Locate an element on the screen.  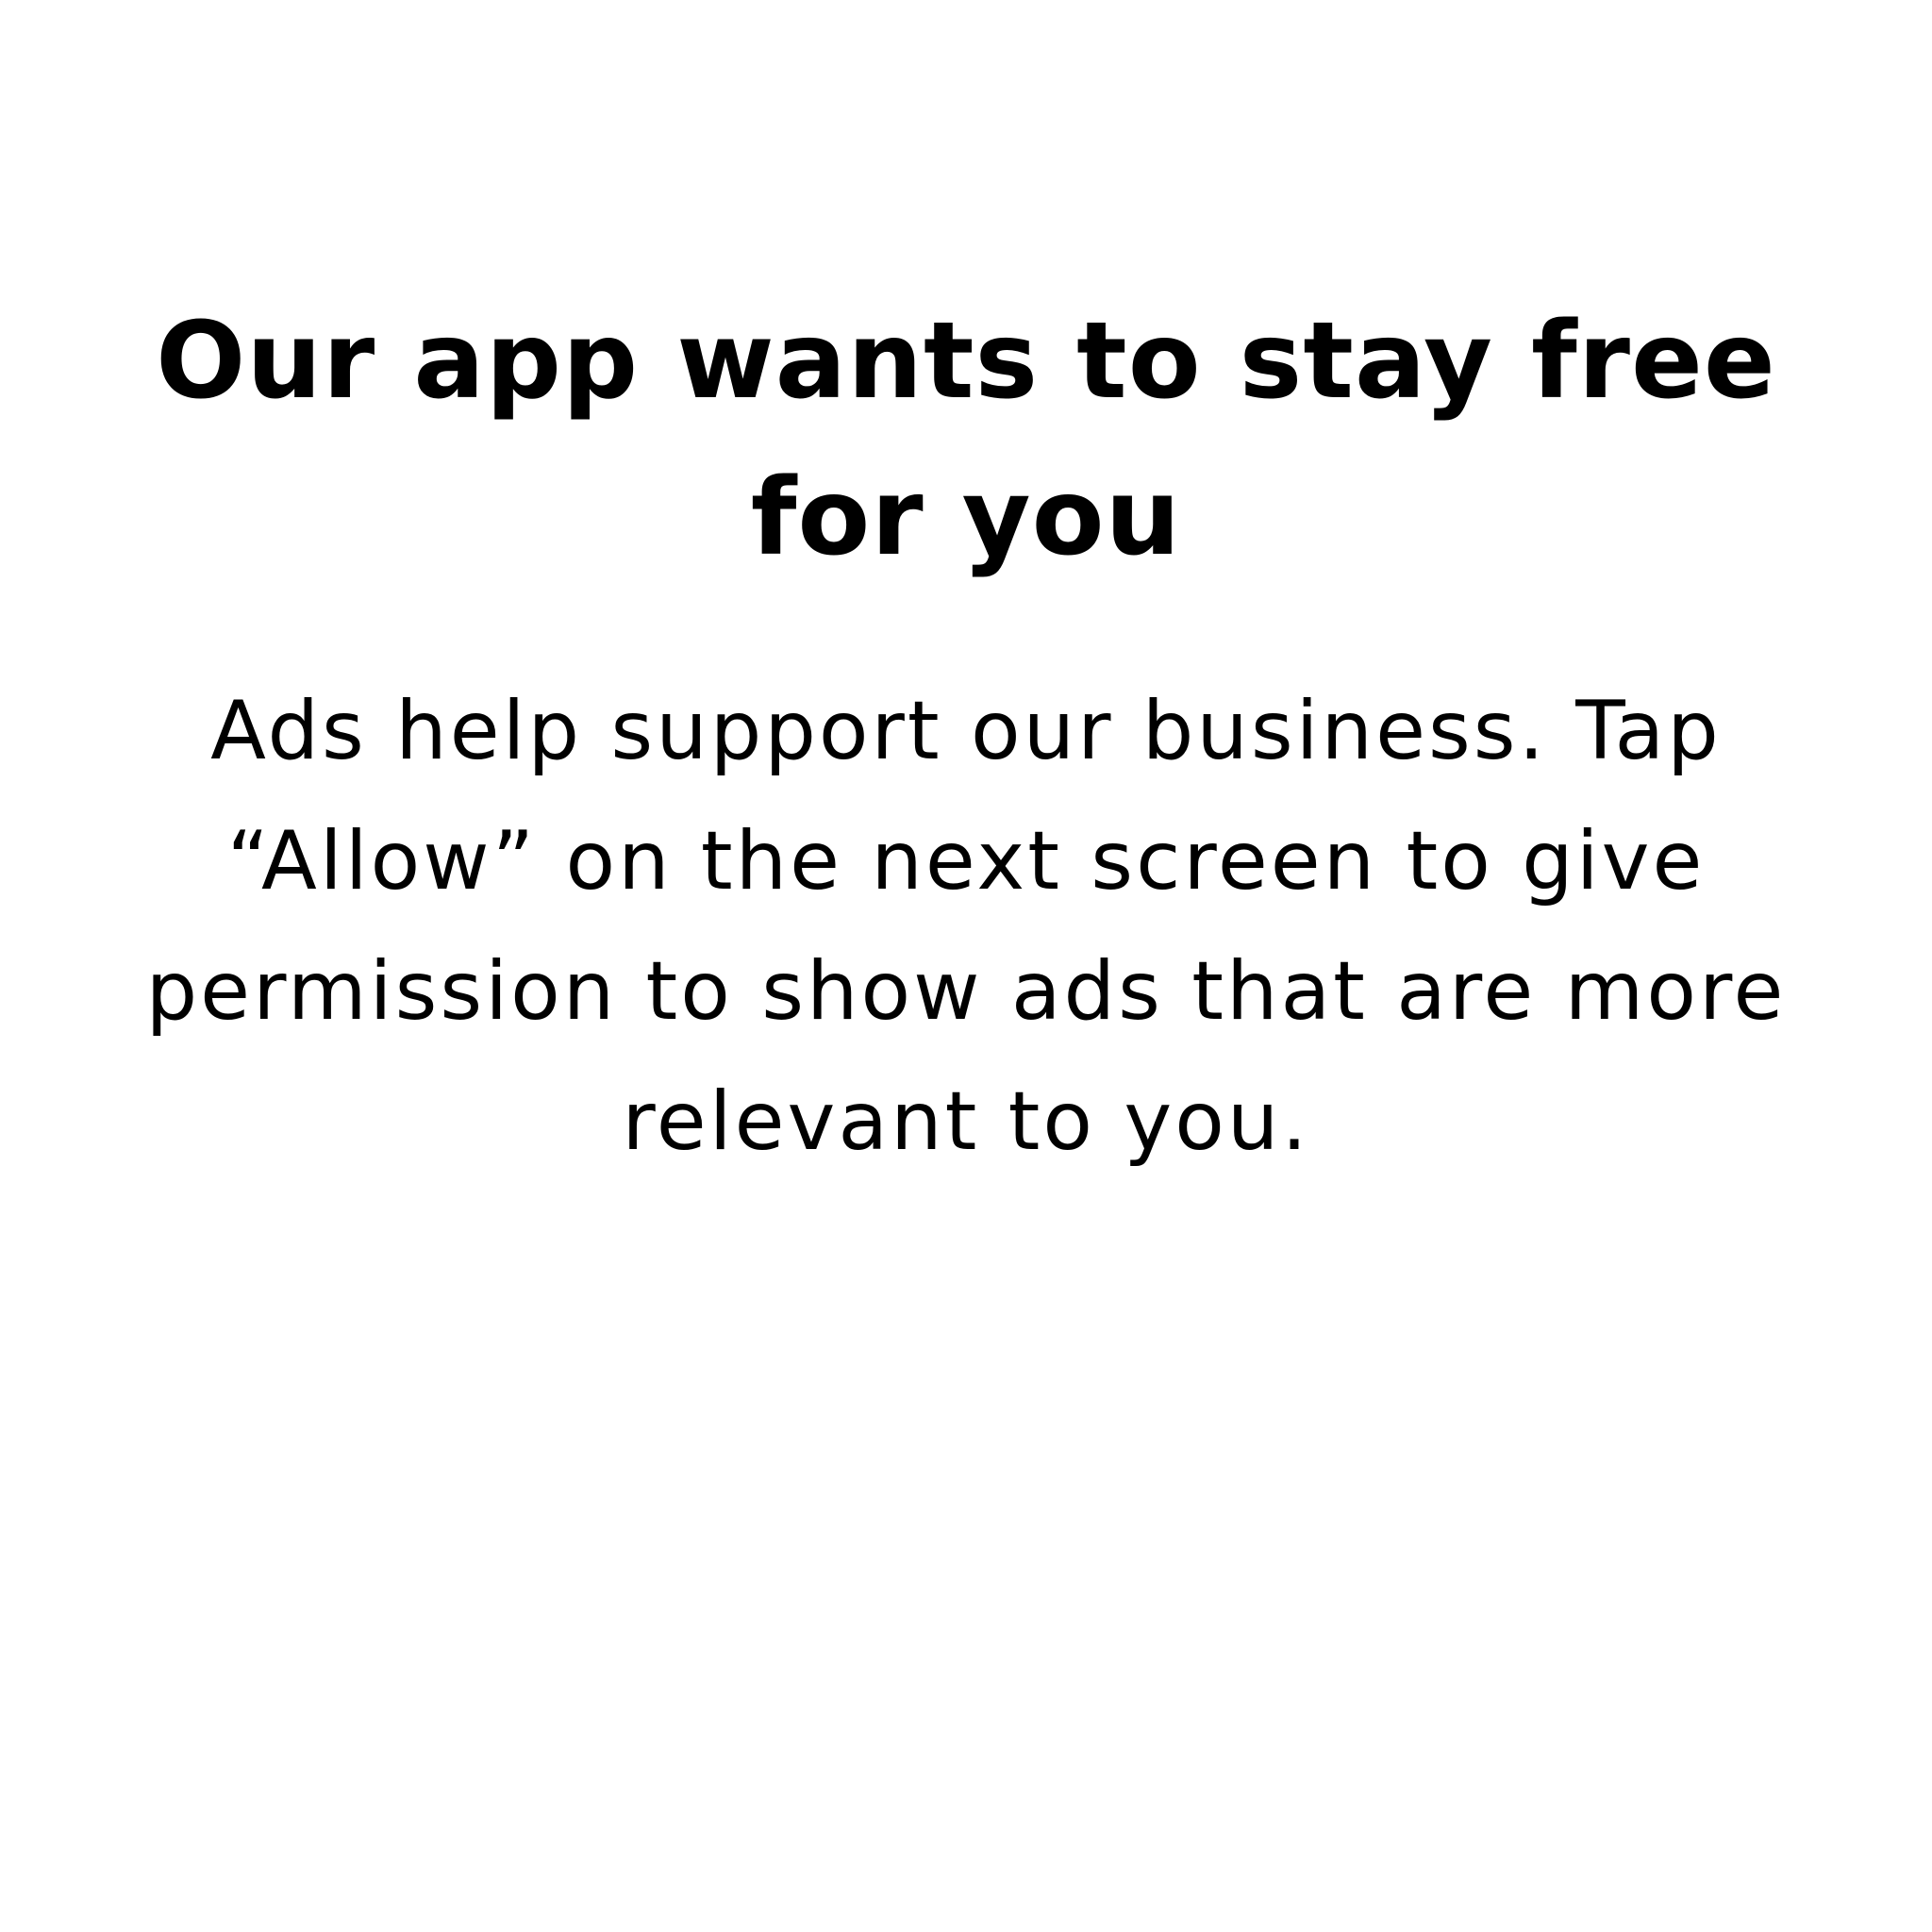
prompt-title: Our app wants to stay free for you is located at coordinates (966, 440).